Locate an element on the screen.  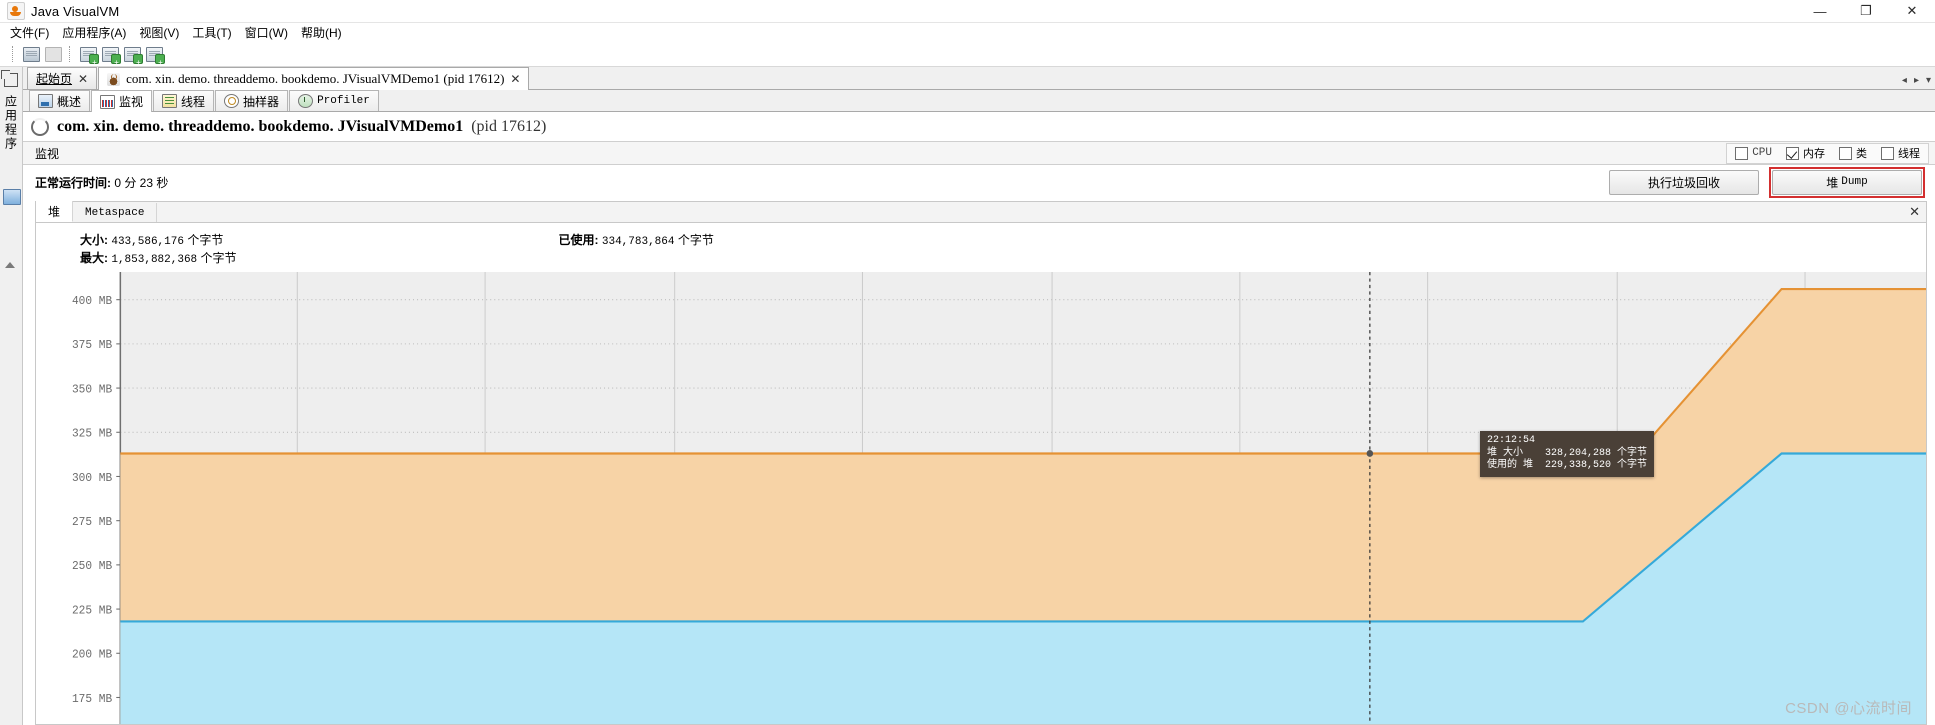
heap-used-stat: 已使用: 334,783,864 个字节 is located at coordinates (636, 241).